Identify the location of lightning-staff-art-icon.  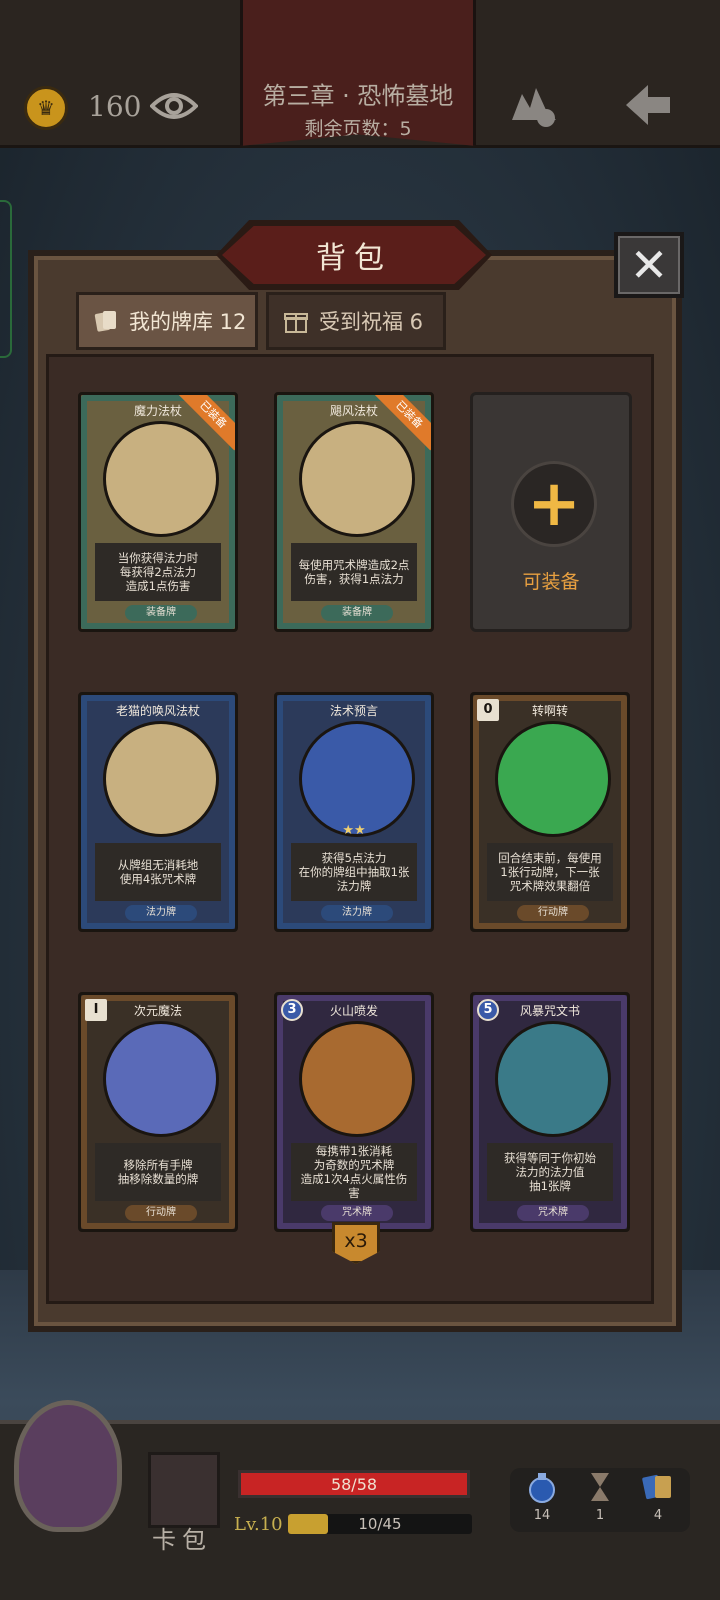
(357, 479).